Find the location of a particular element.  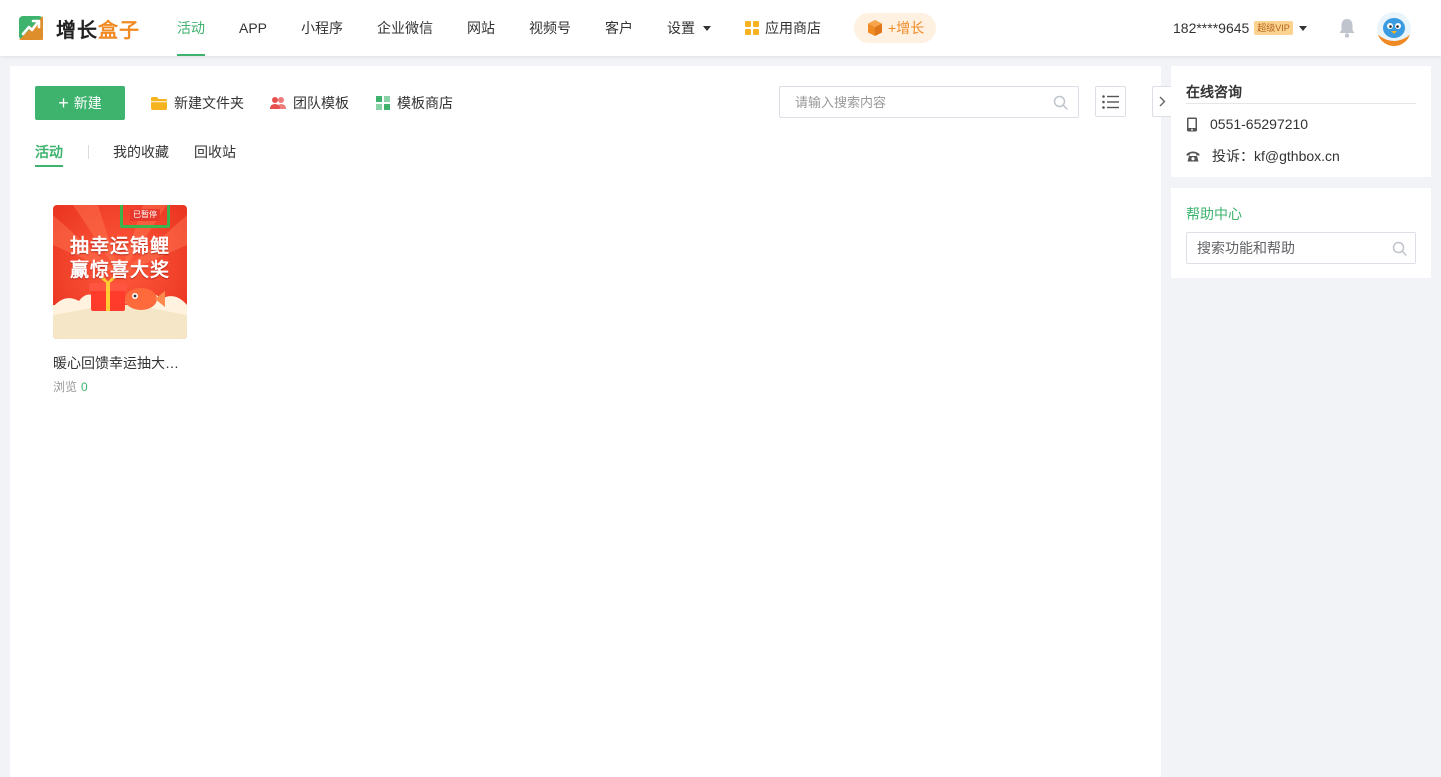

tab-activity: 活动 is located at coordinates (49, 154).